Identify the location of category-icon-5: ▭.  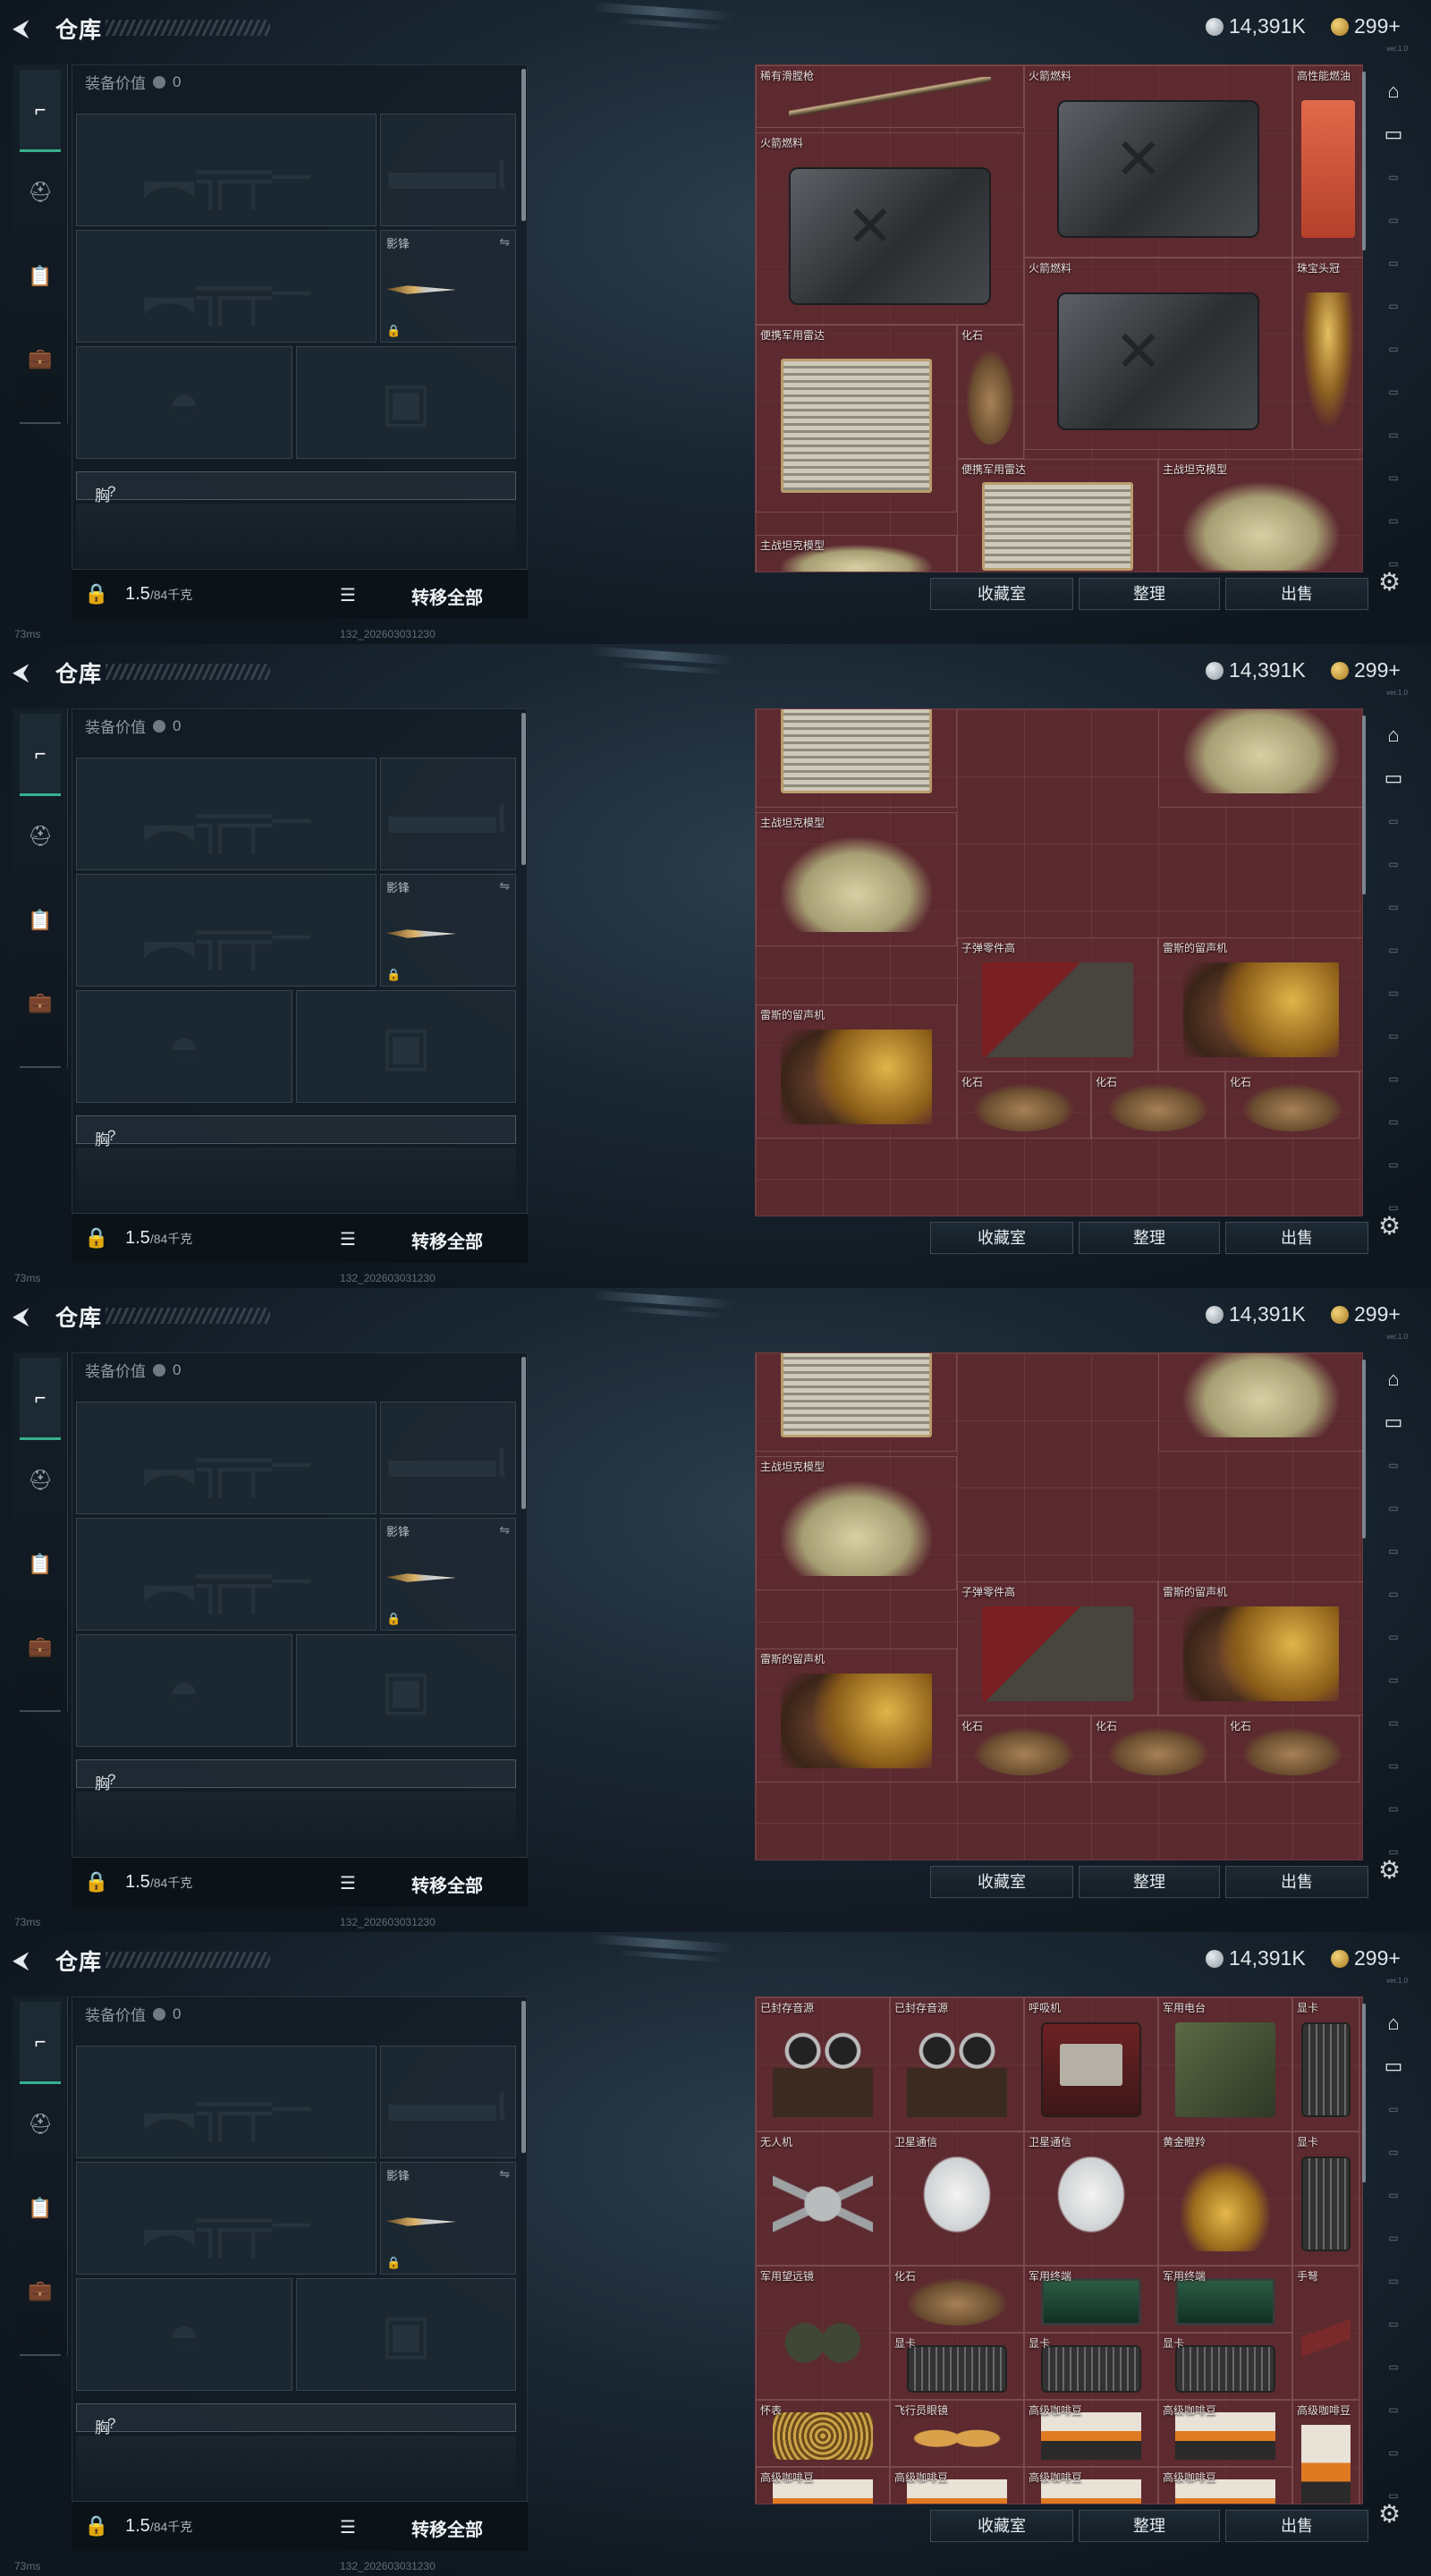
(1394, 1637).